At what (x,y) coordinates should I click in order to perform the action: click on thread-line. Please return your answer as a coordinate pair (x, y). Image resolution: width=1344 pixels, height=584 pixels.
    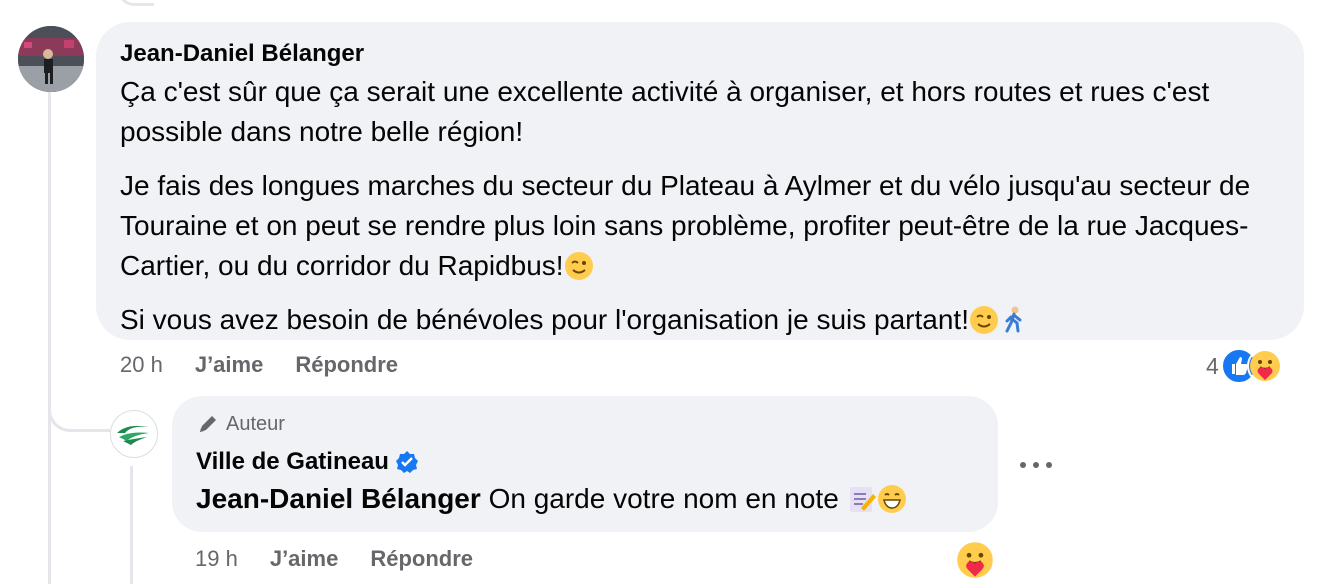
    Looking at the image, I should click on (49, 338).